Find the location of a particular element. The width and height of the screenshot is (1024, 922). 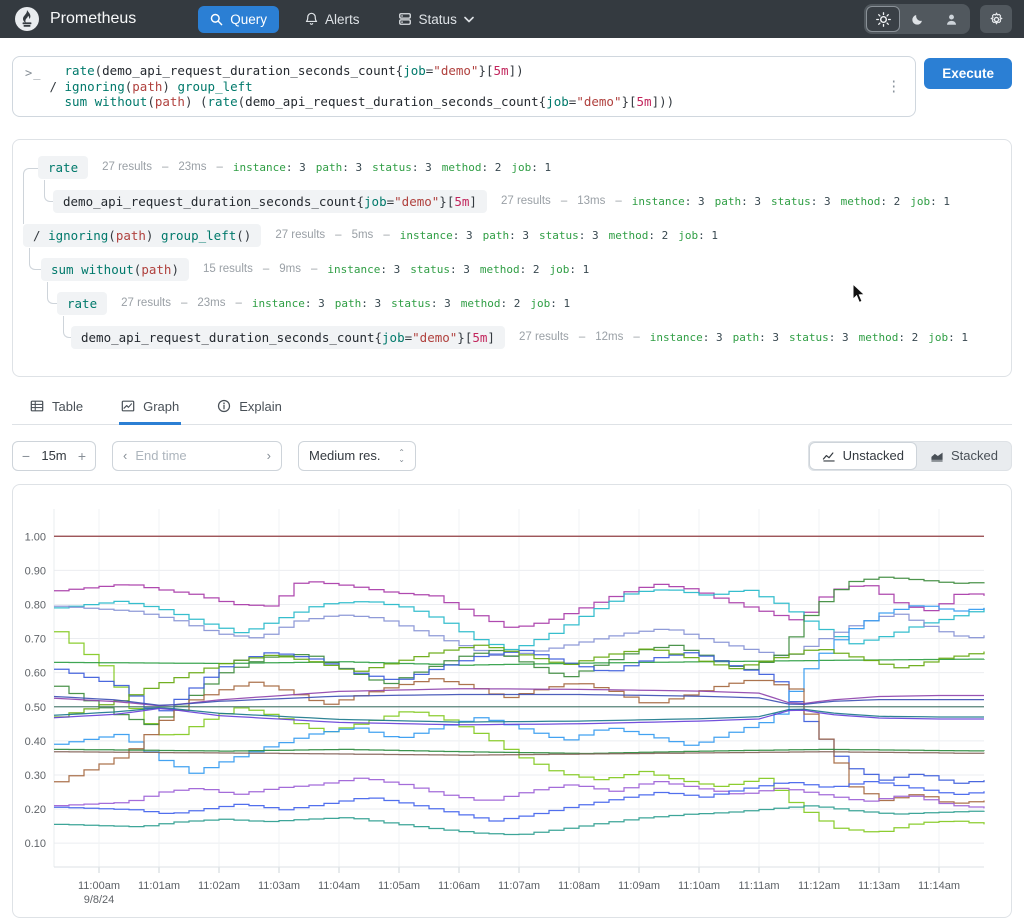

end-time-input: End time is located at coordinates (196, 455).